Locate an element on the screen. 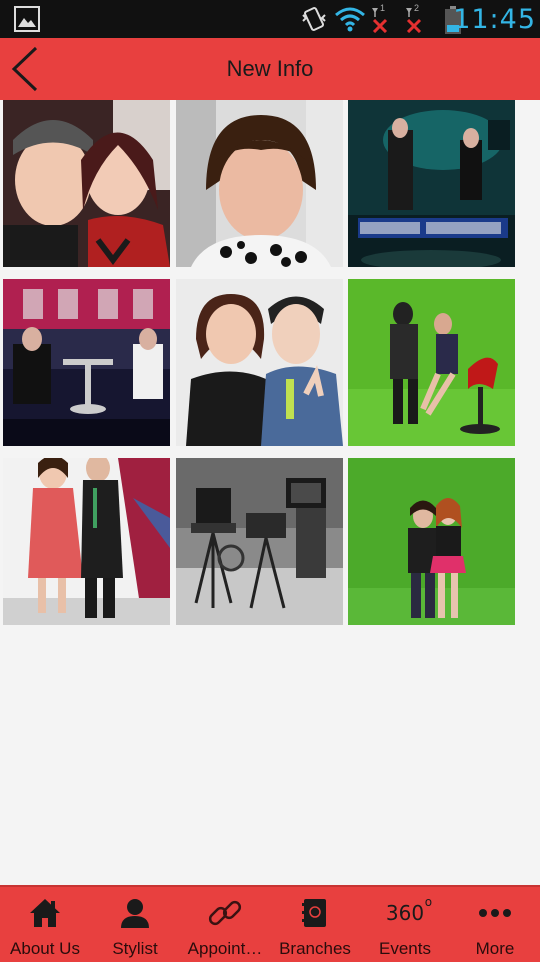 This screenshot has height=962, width=540. back-button is located at coordinates (26, 69).